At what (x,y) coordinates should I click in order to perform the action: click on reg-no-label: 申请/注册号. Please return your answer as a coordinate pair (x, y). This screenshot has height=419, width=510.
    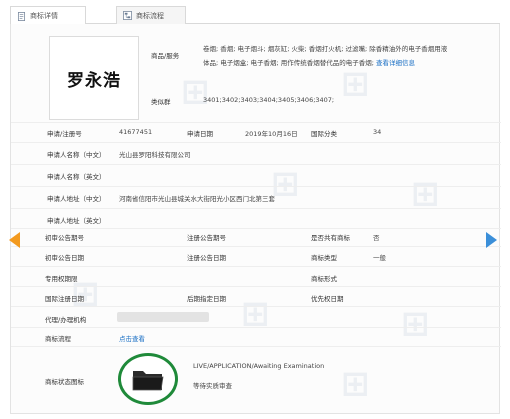
    Looking at the image, I should click on (64, 134).